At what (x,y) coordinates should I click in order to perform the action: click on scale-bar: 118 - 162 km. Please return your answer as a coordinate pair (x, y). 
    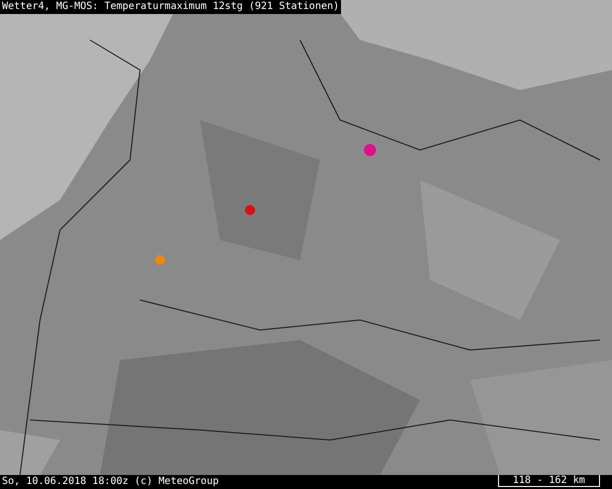
    Looking at the image, I should click on (549, 481).